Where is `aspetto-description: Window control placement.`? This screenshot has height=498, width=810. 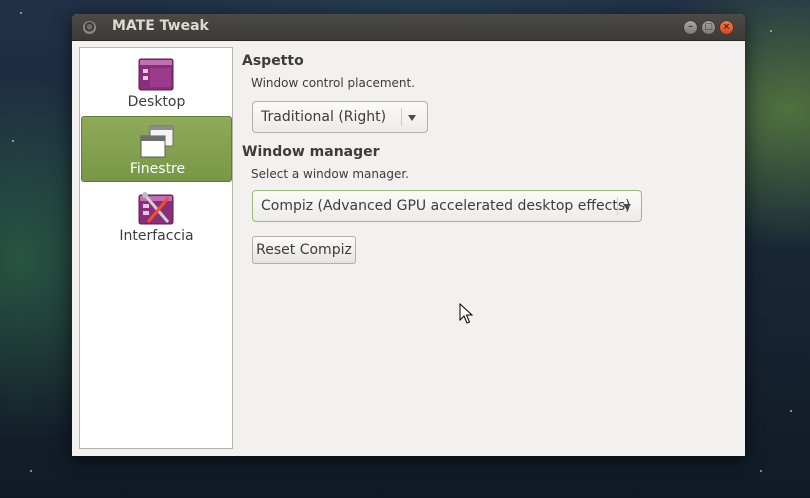
aspetto-description: Window control placement. is located at coordinates (333, 83).